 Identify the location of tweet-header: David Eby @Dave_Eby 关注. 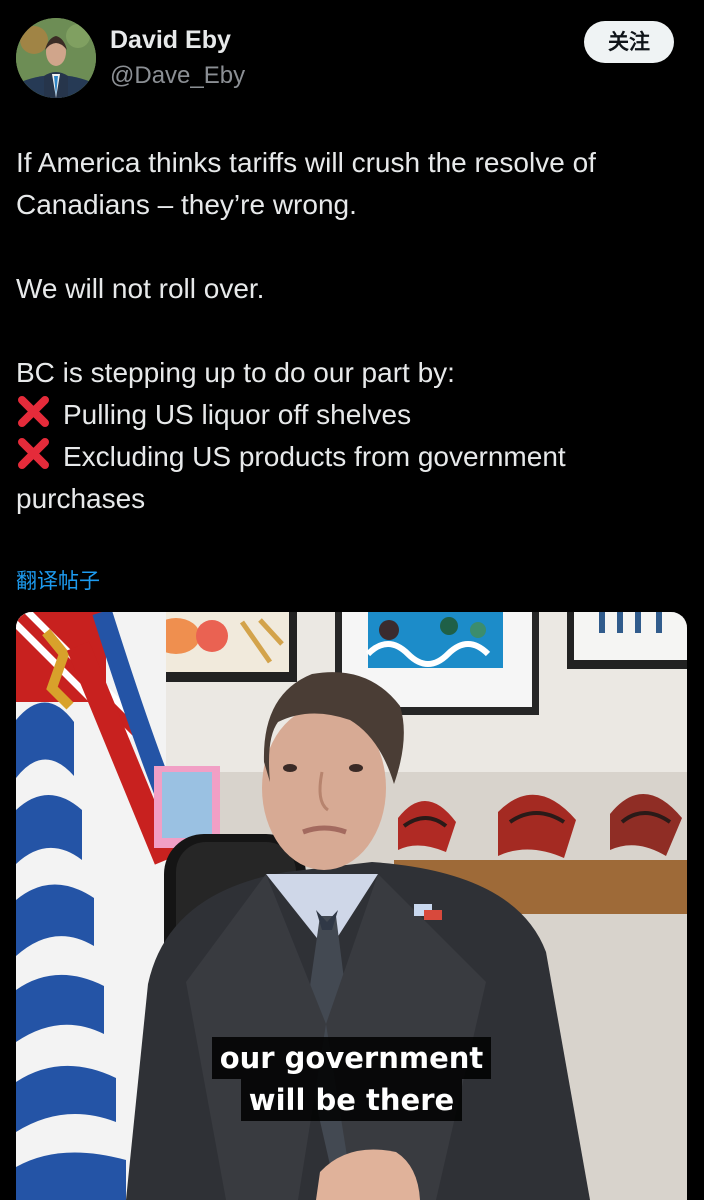
(346, 58).